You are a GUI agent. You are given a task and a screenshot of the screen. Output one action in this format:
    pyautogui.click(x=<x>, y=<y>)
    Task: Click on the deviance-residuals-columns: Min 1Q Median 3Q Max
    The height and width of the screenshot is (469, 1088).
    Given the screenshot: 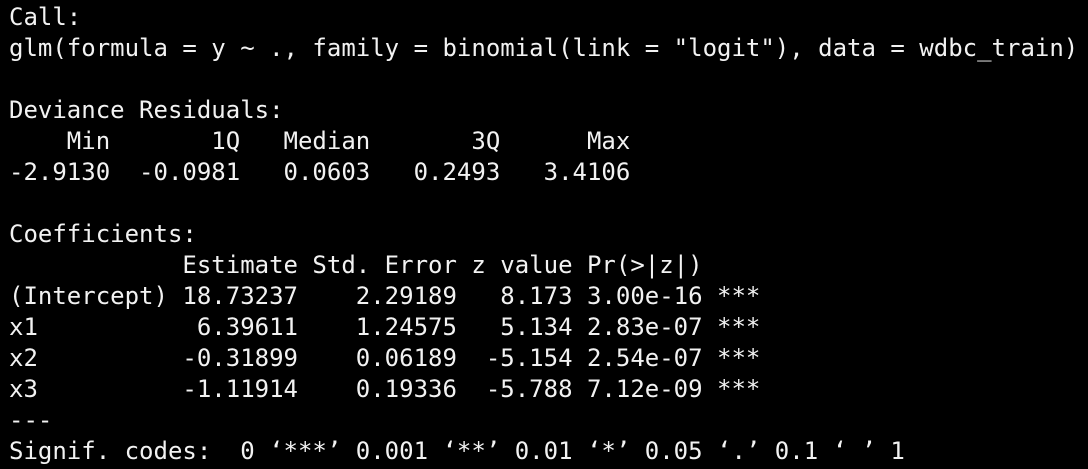 What is the action you would take?
    pyautogui.click(x=334, y=141)
    